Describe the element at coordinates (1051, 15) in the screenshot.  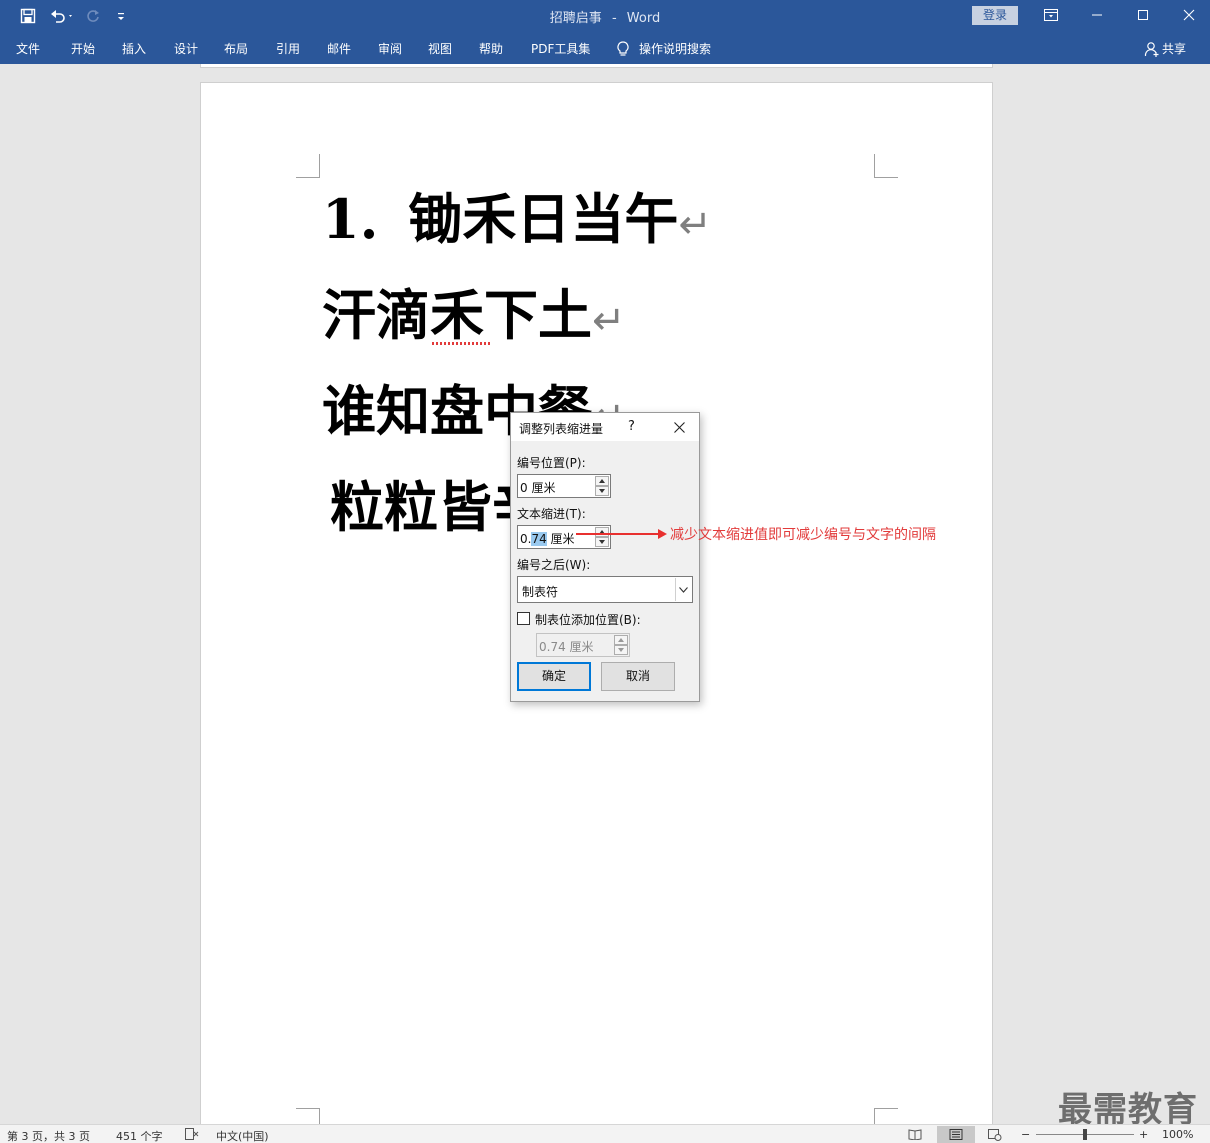
I see `ribbon-display-options-icon` at that location.